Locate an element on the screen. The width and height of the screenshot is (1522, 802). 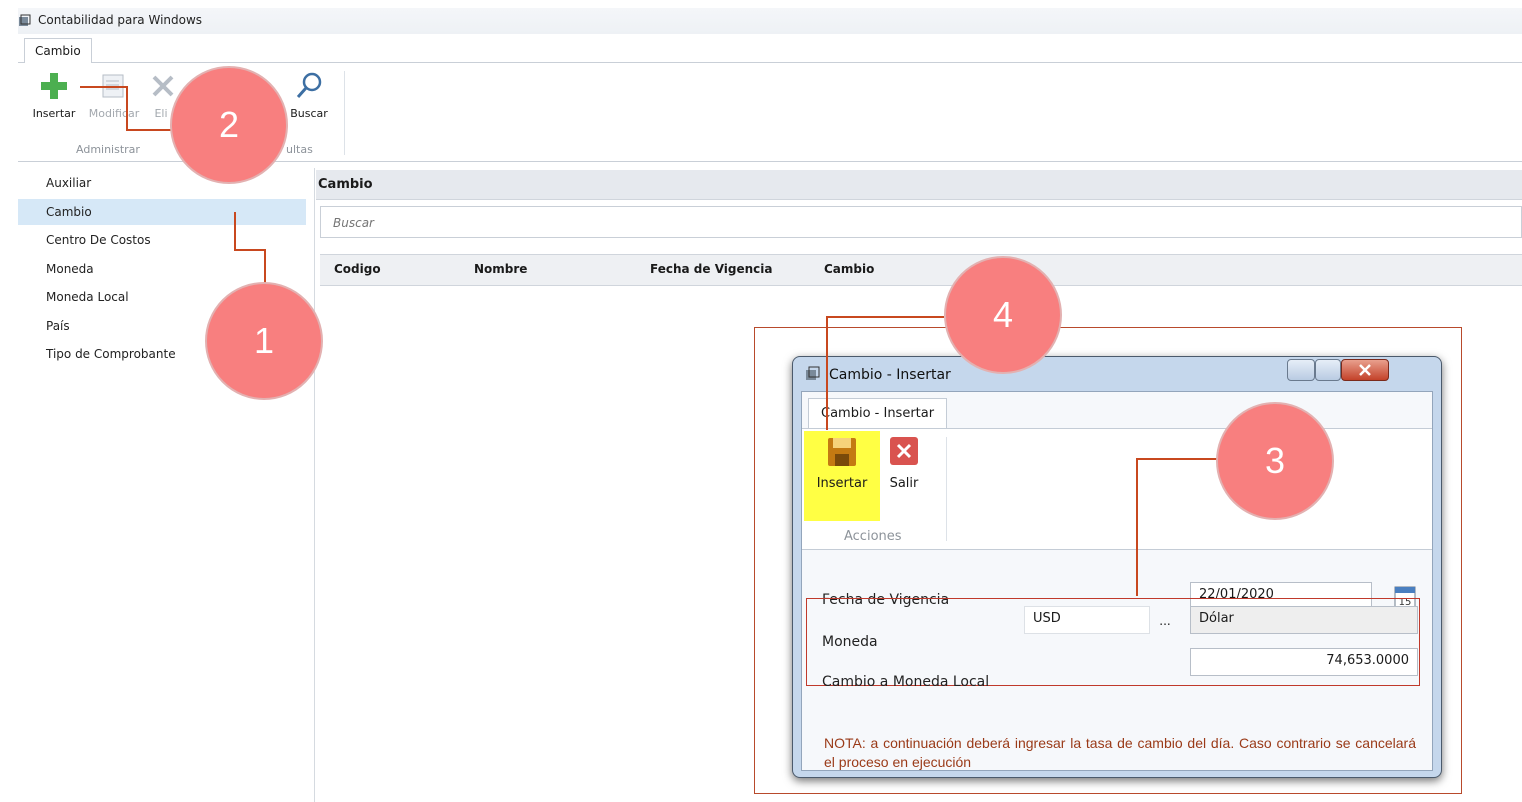
callout-4: 4 is located at coordinates (1003, 315).